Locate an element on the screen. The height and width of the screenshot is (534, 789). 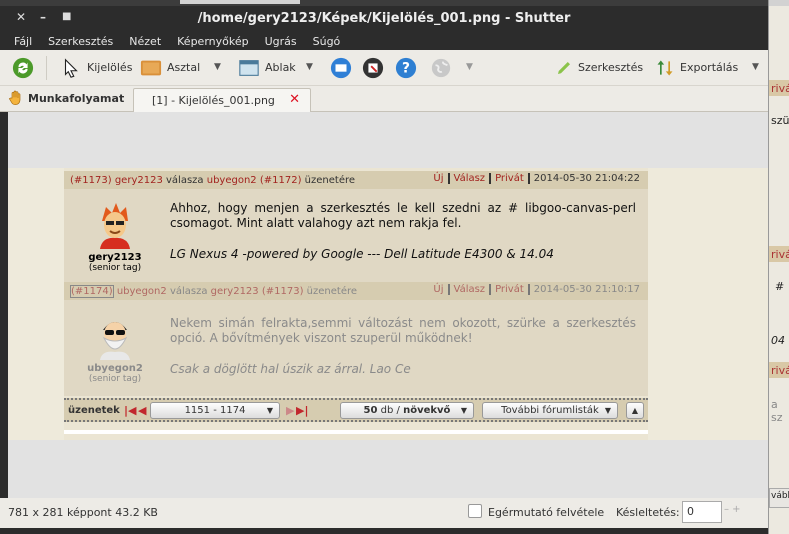
menu-file: Fájl is located at coordinates (23, 41).